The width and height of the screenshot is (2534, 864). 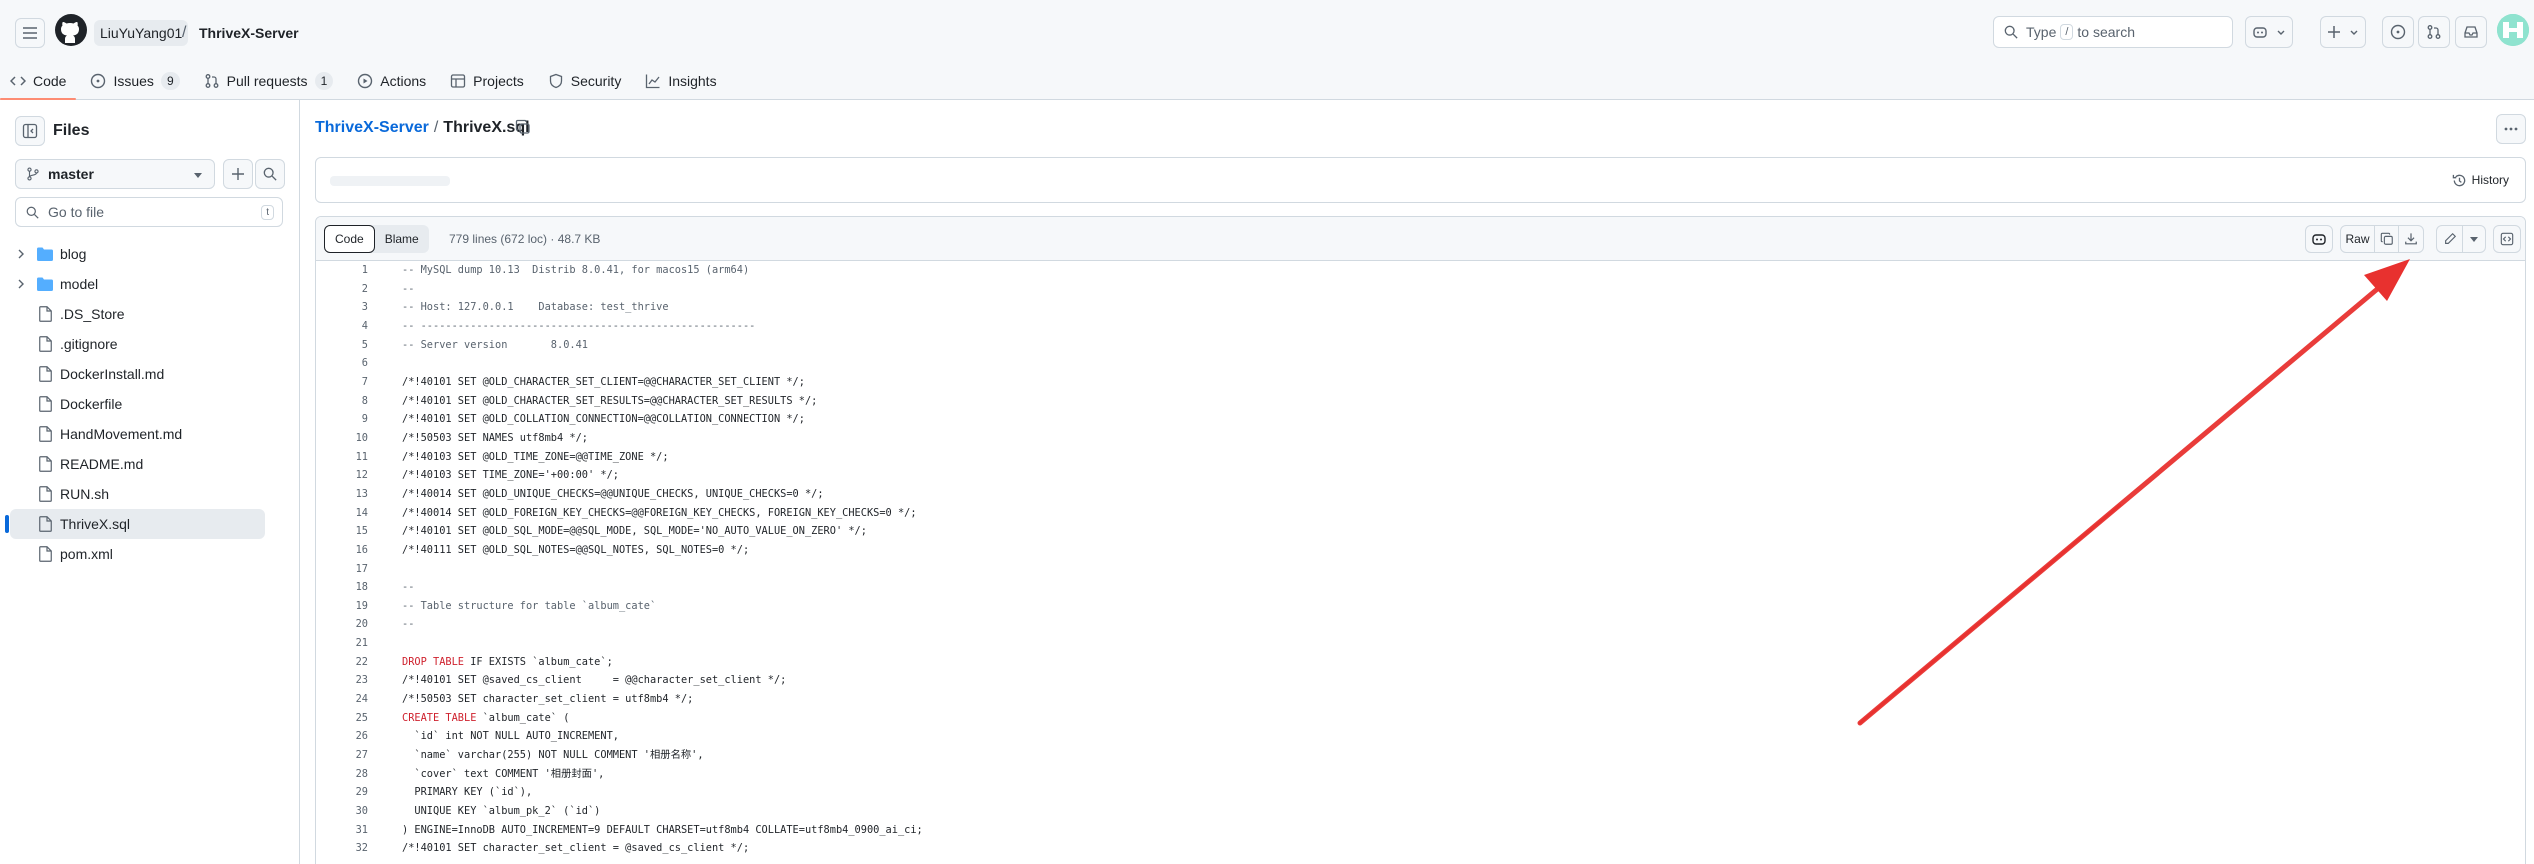 I want to click on line-number: 10, so click(x=342, y=438).